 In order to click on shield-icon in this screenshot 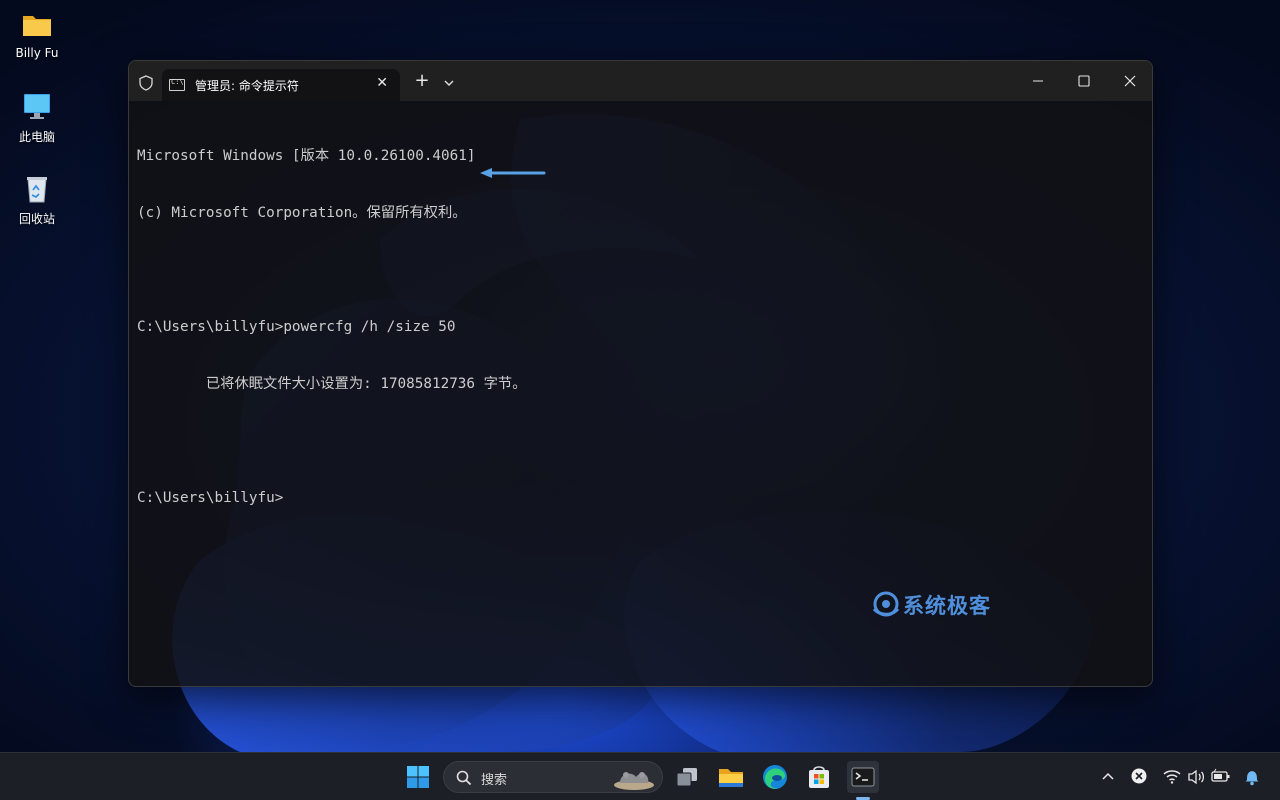, I will do `click(146, 85)`.